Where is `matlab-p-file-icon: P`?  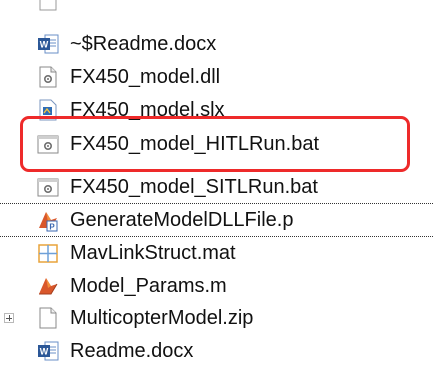
matlab-p-file-icon: P is located at coordinates (48, 222).